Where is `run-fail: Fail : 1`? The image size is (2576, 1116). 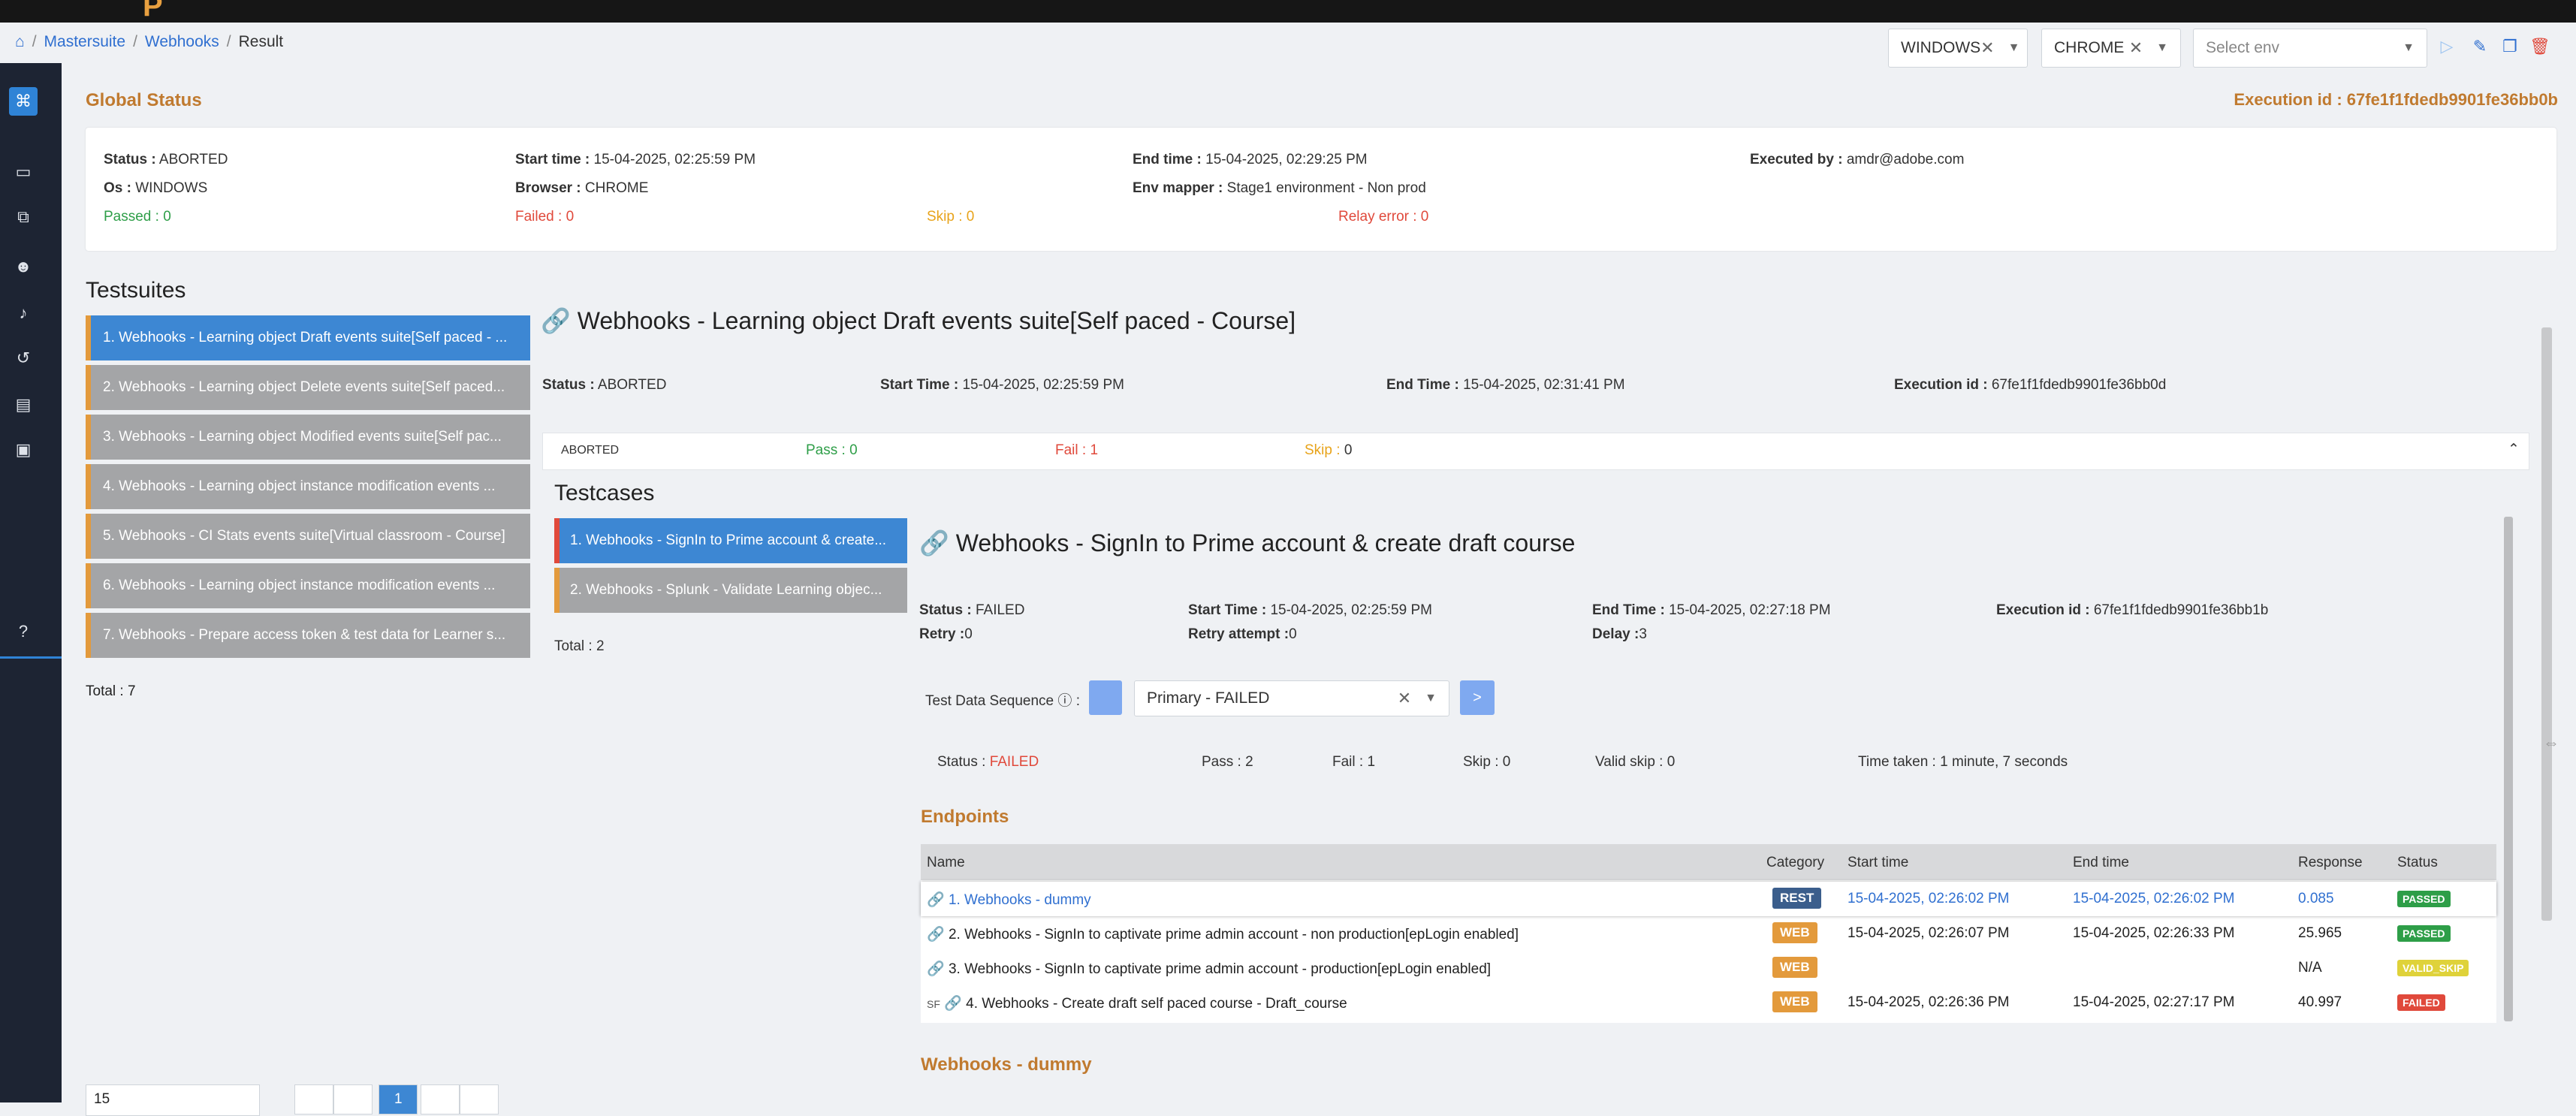 run-fail: Fail : 1 is located at coordinates (1354, 762).